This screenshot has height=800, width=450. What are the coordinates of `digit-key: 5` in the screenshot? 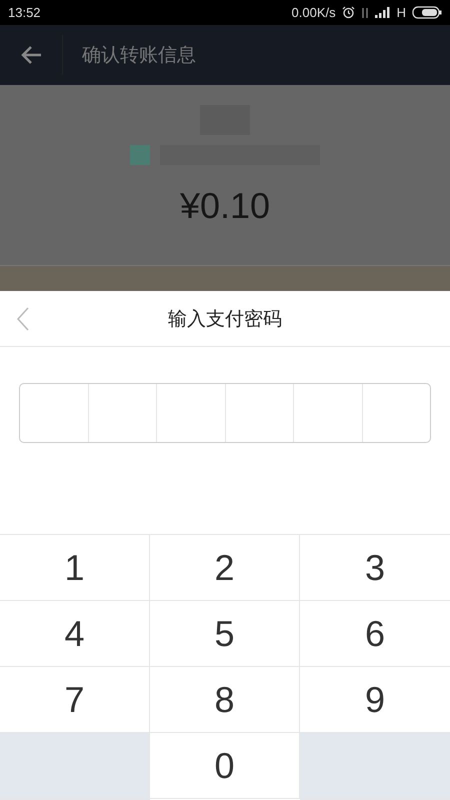 It's located at (225, 634).